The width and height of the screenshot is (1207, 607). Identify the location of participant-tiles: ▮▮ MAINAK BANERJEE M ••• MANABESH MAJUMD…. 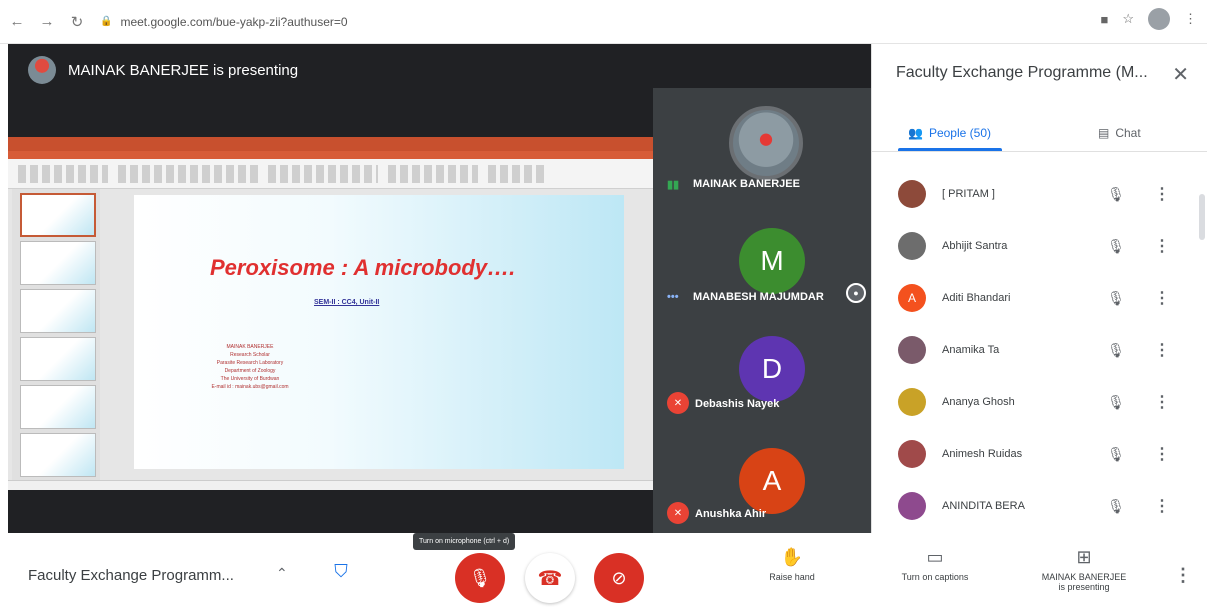
(762, 310).